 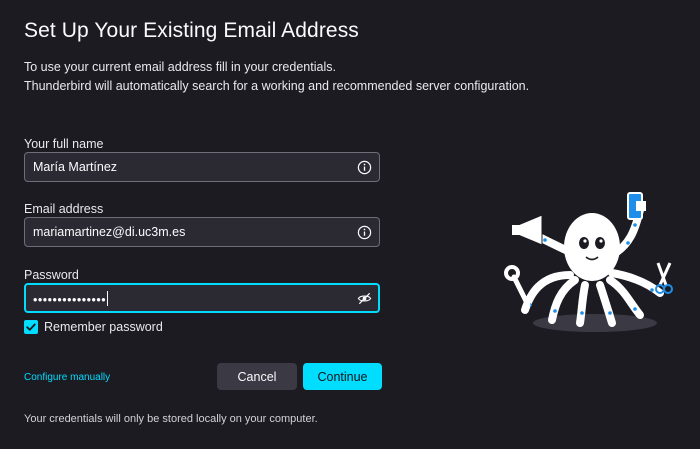 I want to click on remember-password-label: Remember password, so click(x=103, y=327).